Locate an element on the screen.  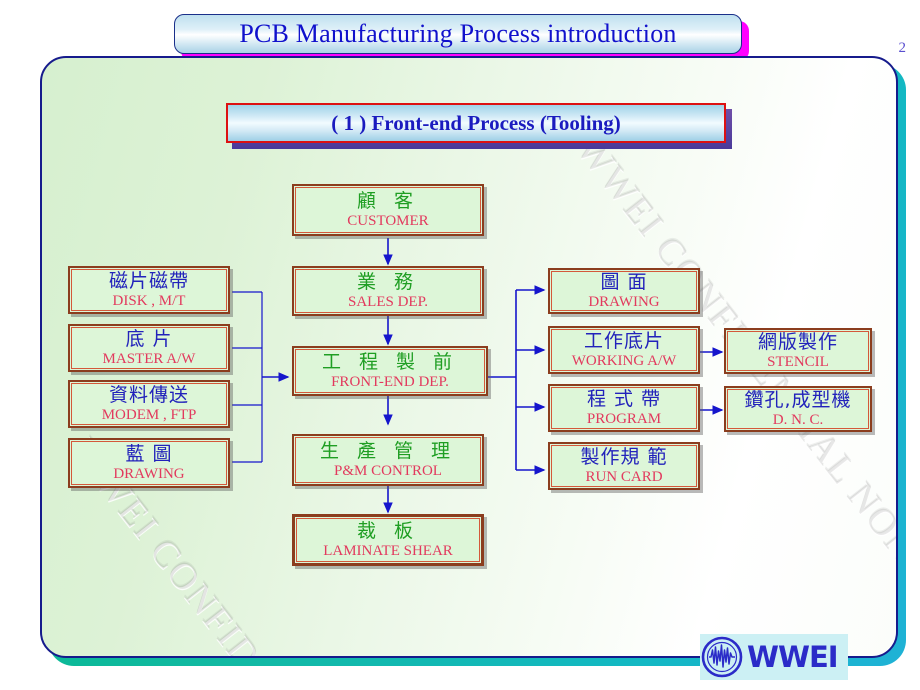
flow-node-run-card: 製作規 範 RUN CARD is located at coordinates (624, 466).